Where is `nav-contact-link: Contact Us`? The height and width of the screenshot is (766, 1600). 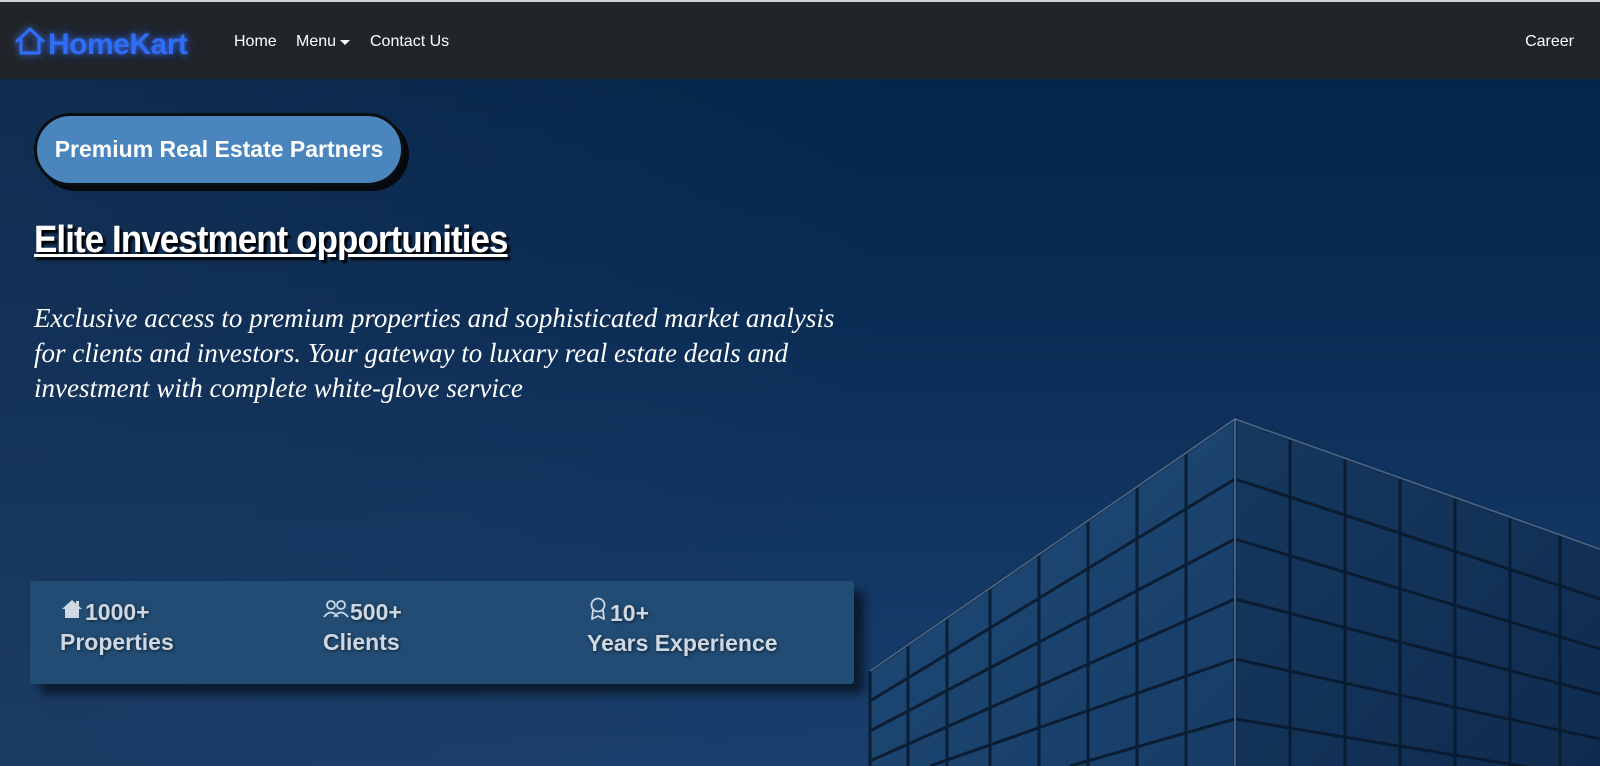 nav-contact-link: Contact Us is located at coordinates (409, 42).